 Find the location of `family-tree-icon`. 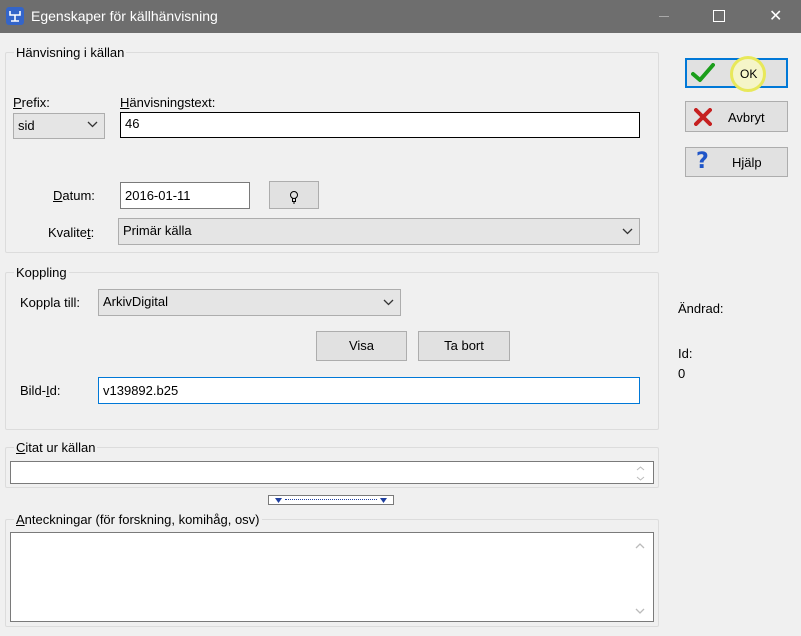

family-tree-icon is located at coordinates (15, 16).